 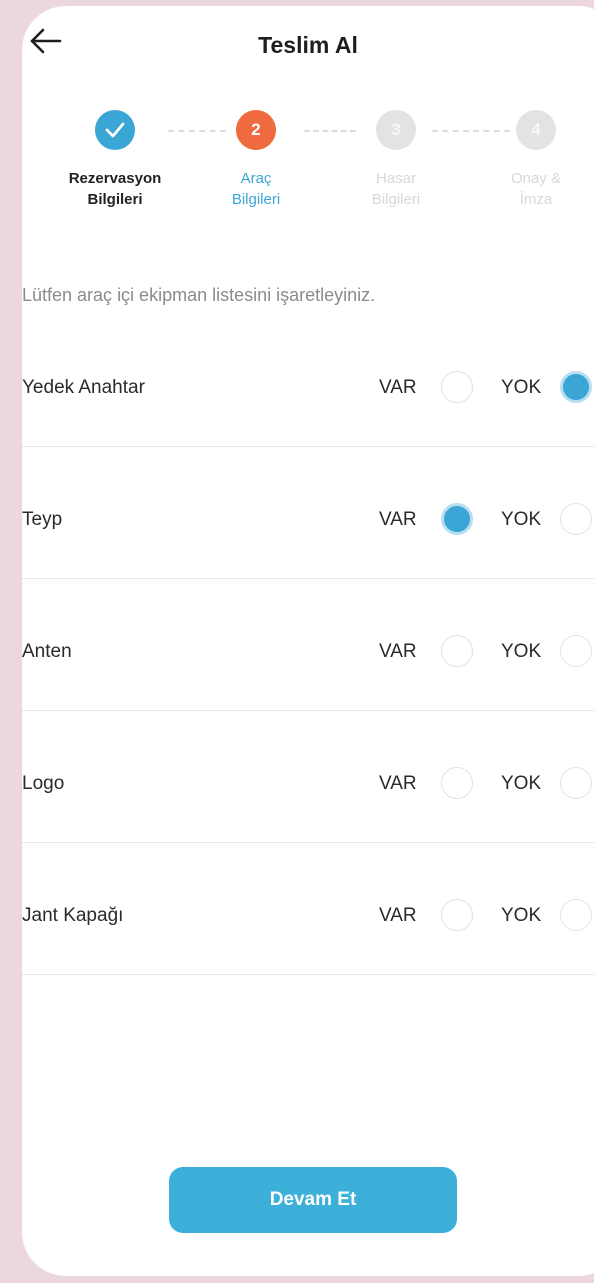 What do you see at coordinates (308, 381) in the screenshot?
I see `list-item: Yedek Anahtar VAR YOK` at bounding box center [308, 381].